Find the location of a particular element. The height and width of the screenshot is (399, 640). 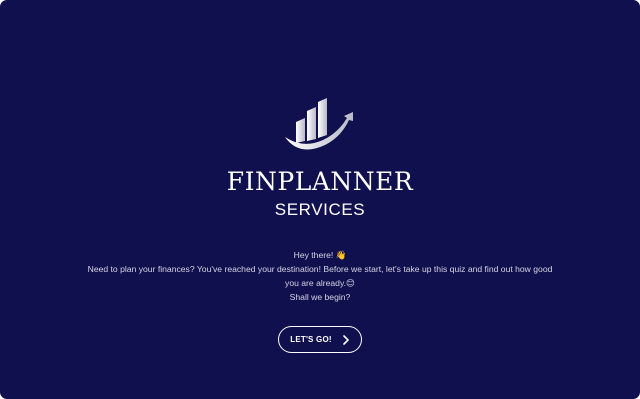

lets-go-label: LET'S GO! is located at coordinates (311, 339).